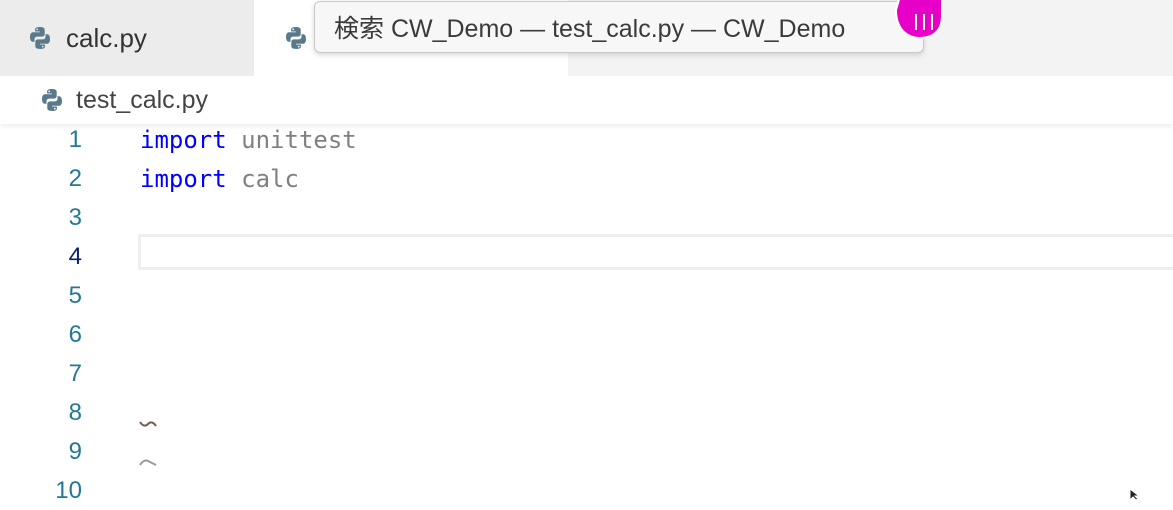  Describe the element at coordinates (75, 373) in the screenshot. I see `line-number: 7` at that location.